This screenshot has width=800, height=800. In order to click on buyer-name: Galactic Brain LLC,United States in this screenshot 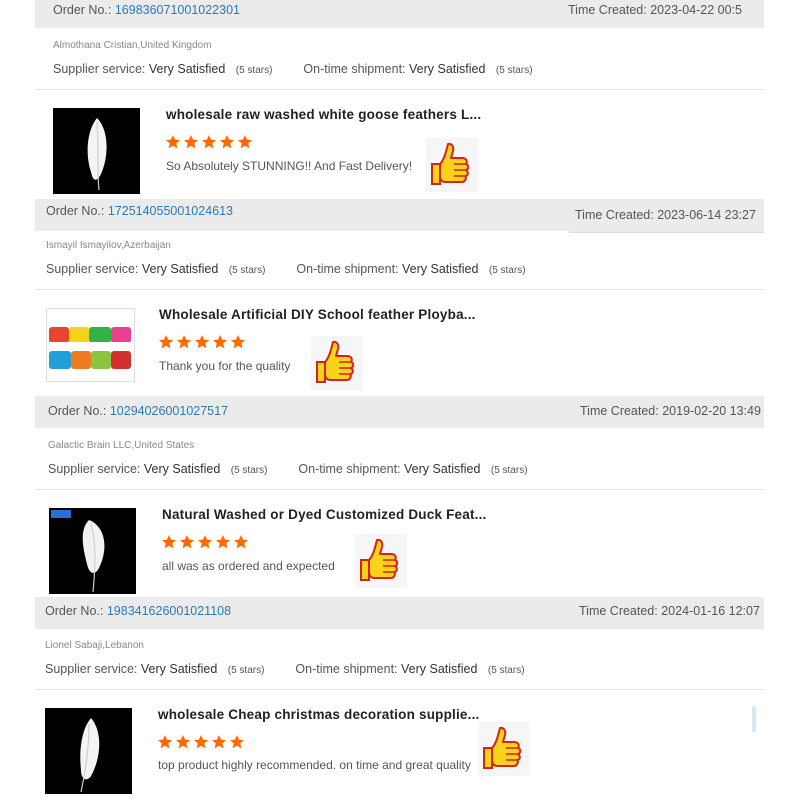, I will do `click(121, 445)`.